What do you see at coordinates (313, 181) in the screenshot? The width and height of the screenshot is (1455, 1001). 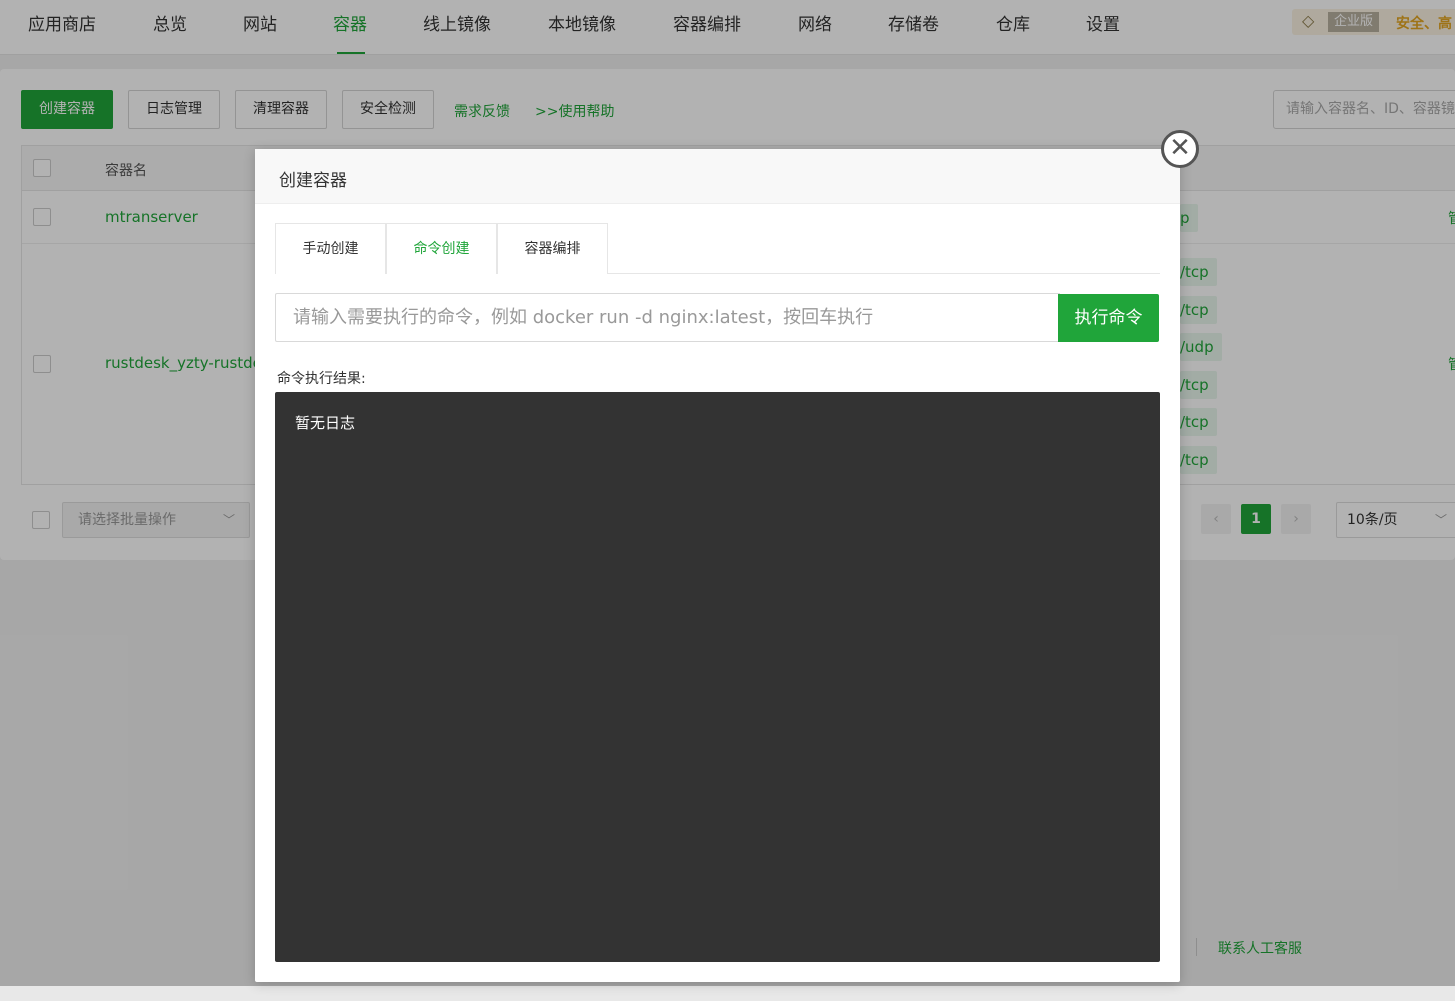 I see `dialog-title: 创建容器` at bounding box center [313, 181].